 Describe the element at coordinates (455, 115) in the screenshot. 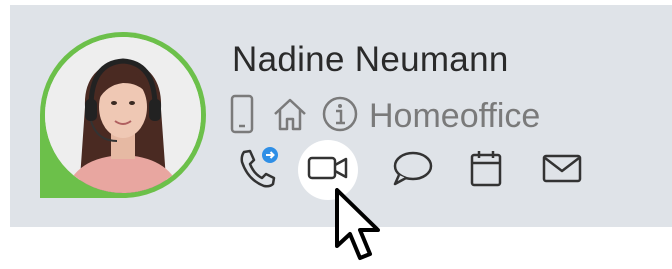

I see `status-text: Homeoffice` at that location.